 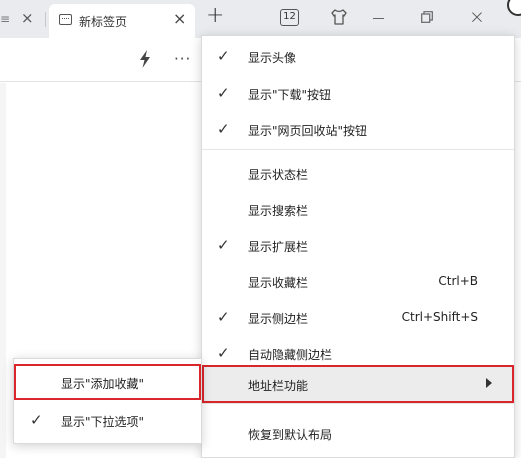 What do you see at coordinates (514, 8) in the screenshot?
I see `corner-badge-icon` at bounding box center [514, 8].